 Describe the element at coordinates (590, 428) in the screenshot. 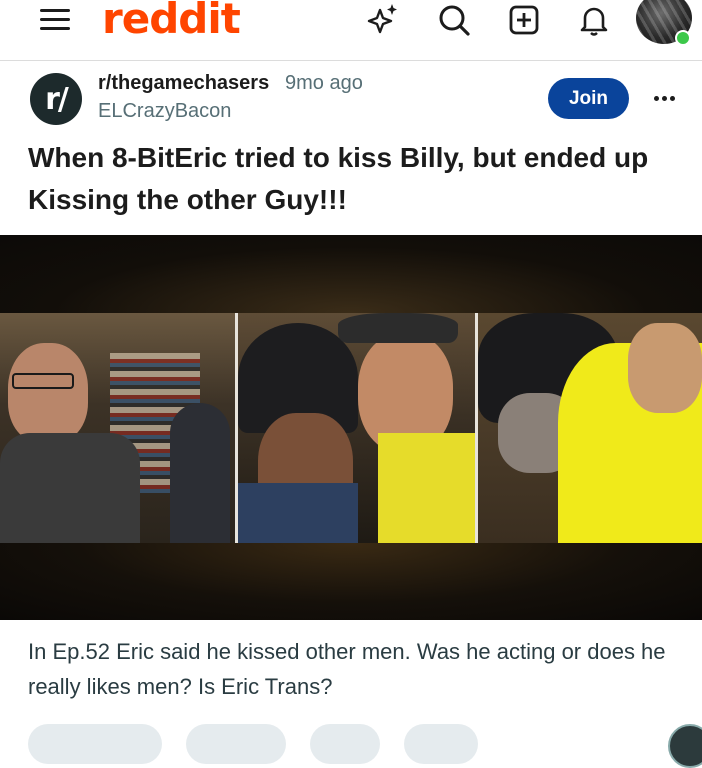

I see `video-frame-right` at that location.